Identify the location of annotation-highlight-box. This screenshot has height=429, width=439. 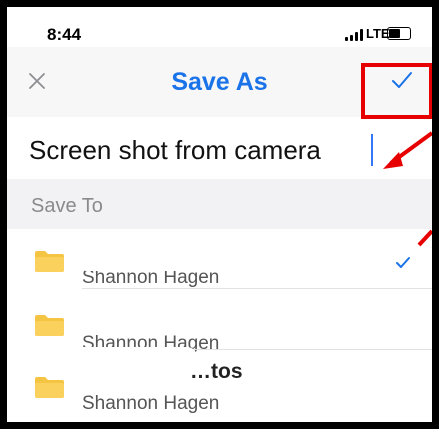
(396, 91).